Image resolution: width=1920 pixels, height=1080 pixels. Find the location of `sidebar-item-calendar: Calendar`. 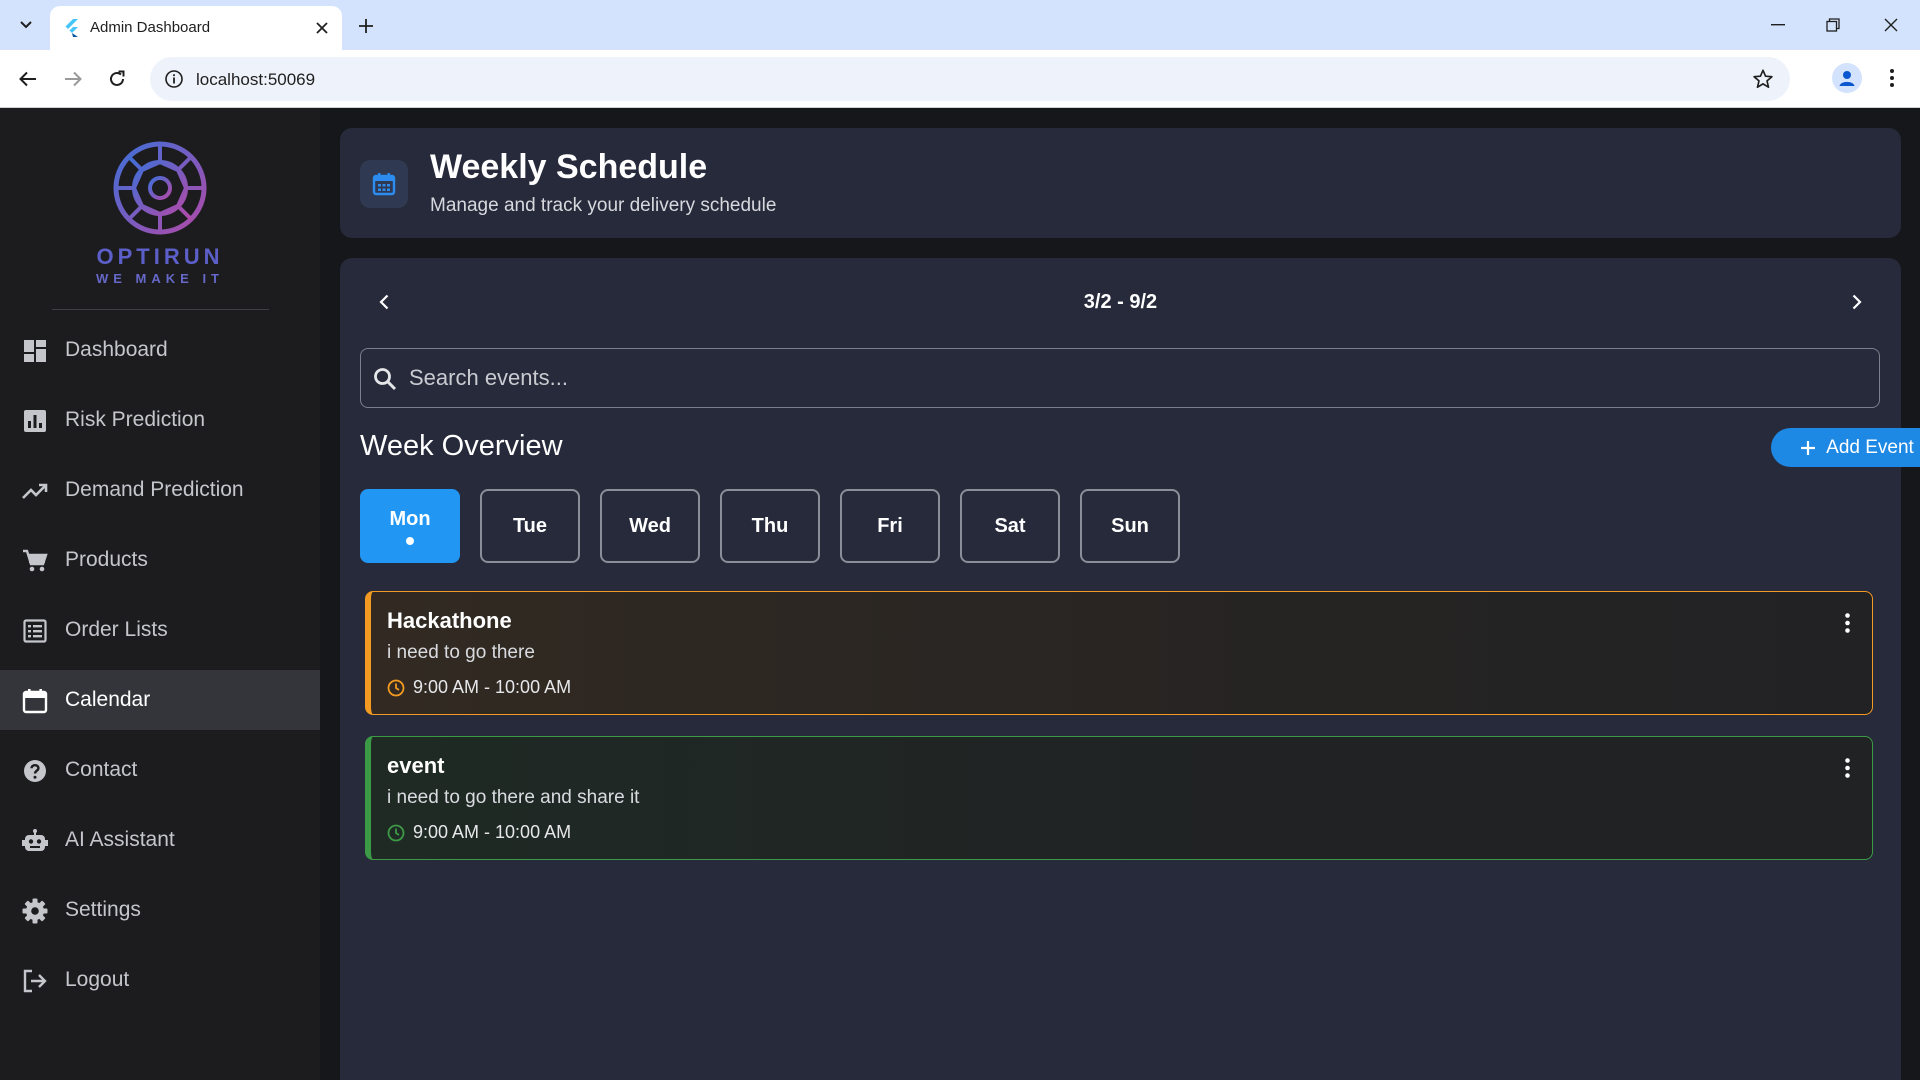

sidebar-item-calendar: Calendar is located at coordinates (160, 700).